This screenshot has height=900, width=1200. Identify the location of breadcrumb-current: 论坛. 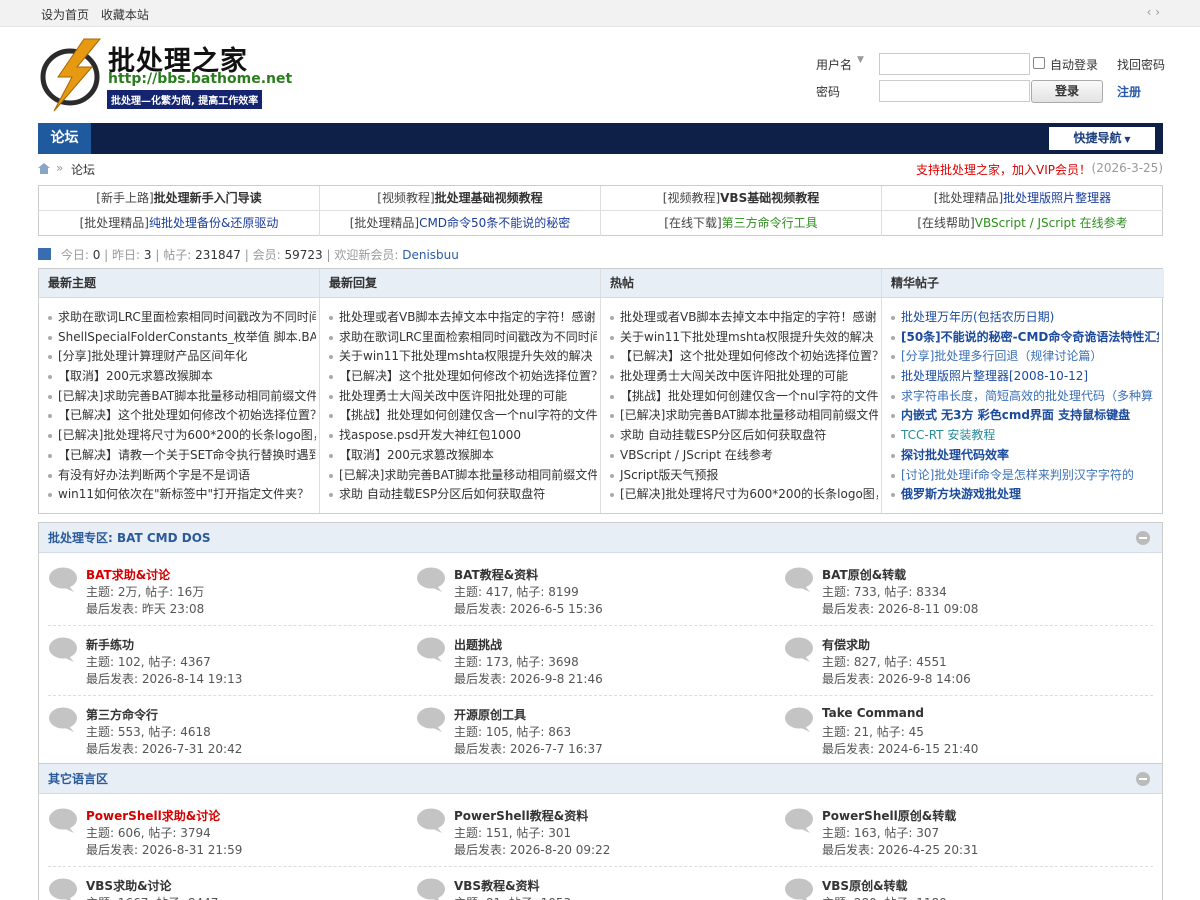
(83, 169).